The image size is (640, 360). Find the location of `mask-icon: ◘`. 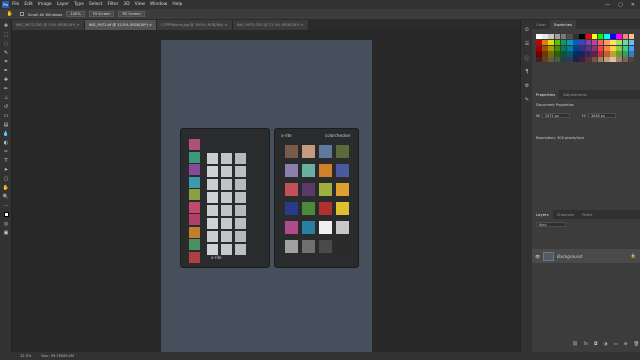

mask-icon: ◘ is located at coordinates (596, 344).